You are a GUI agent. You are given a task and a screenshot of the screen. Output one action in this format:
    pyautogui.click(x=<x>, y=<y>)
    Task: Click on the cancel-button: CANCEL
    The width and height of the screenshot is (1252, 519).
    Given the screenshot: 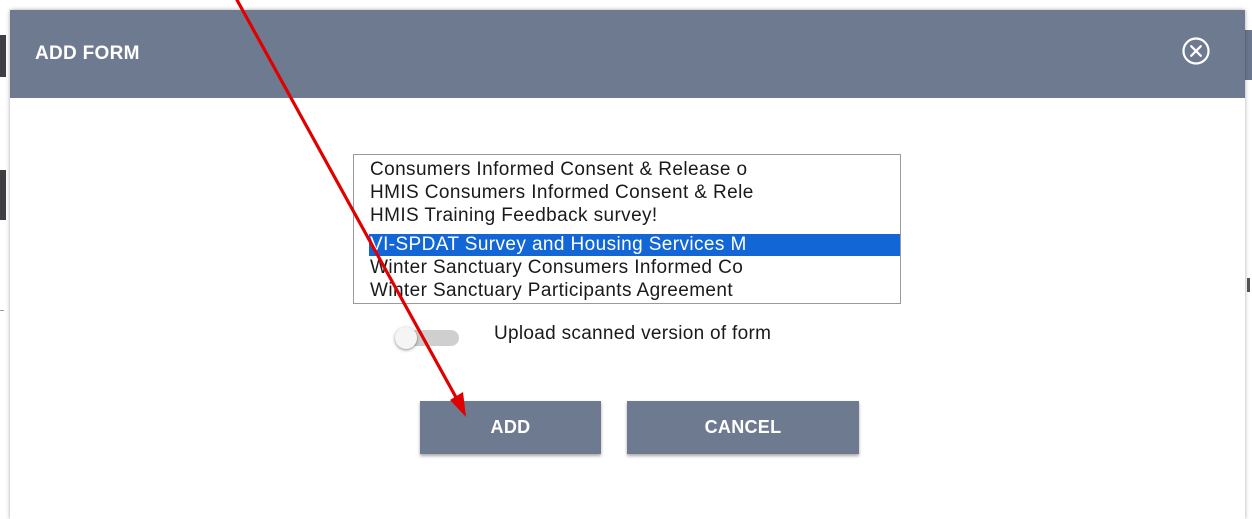 What is the action you would take?
    pyautogui.click(x=743, y=427)
    